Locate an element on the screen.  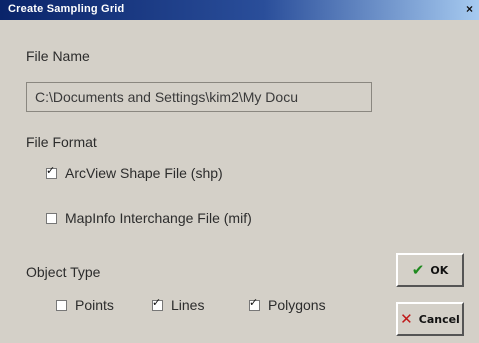
object-option-lines: ✓ Lines is located at coordinates (178, 305).